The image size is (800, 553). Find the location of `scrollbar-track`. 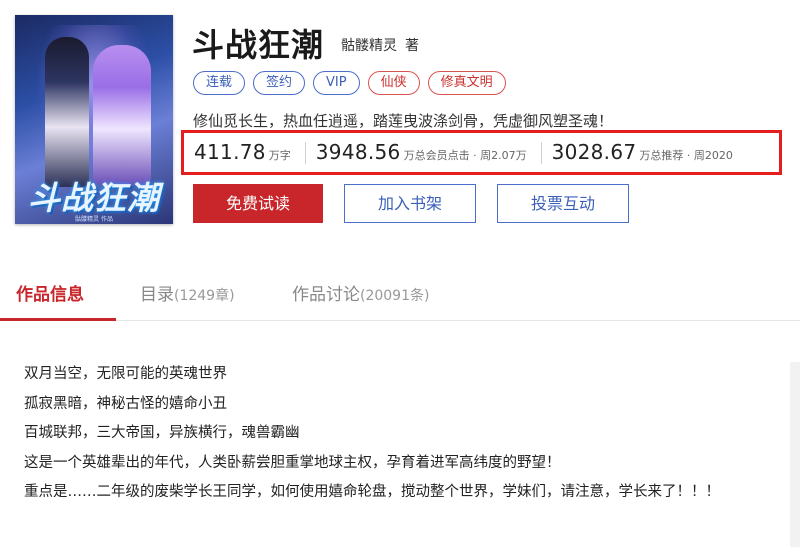

scrollbar-track is located at coordinates (795, 454).